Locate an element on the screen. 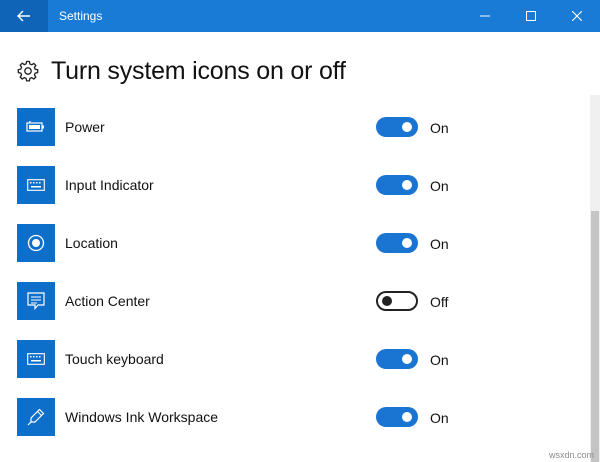  watermark: wsxdn.com is located at coordinates (571, 455).